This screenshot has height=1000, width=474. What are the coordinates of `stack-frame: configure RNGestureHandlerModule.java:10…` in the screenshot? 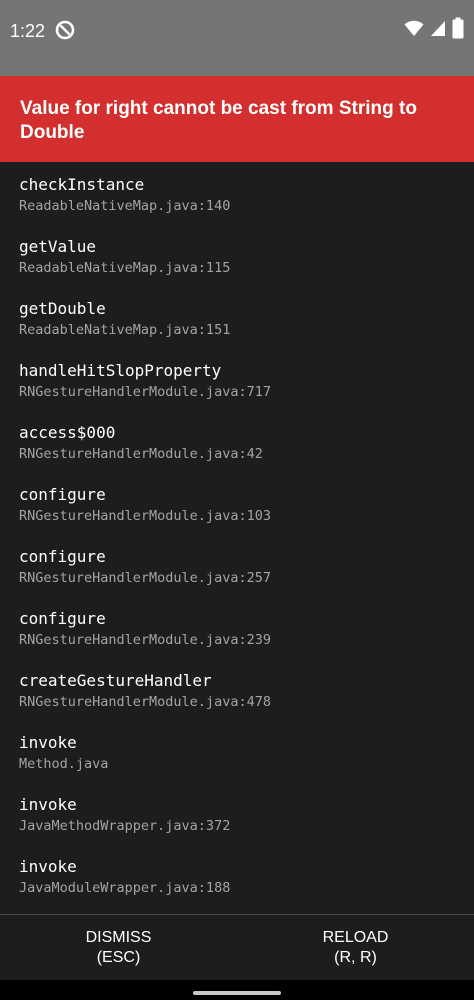 It's located at (239, 504).